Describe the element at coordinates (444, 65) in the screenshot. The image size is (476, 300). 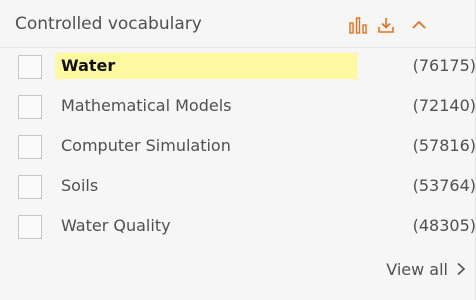
I see `facet-item-count: (76175)` at that location.